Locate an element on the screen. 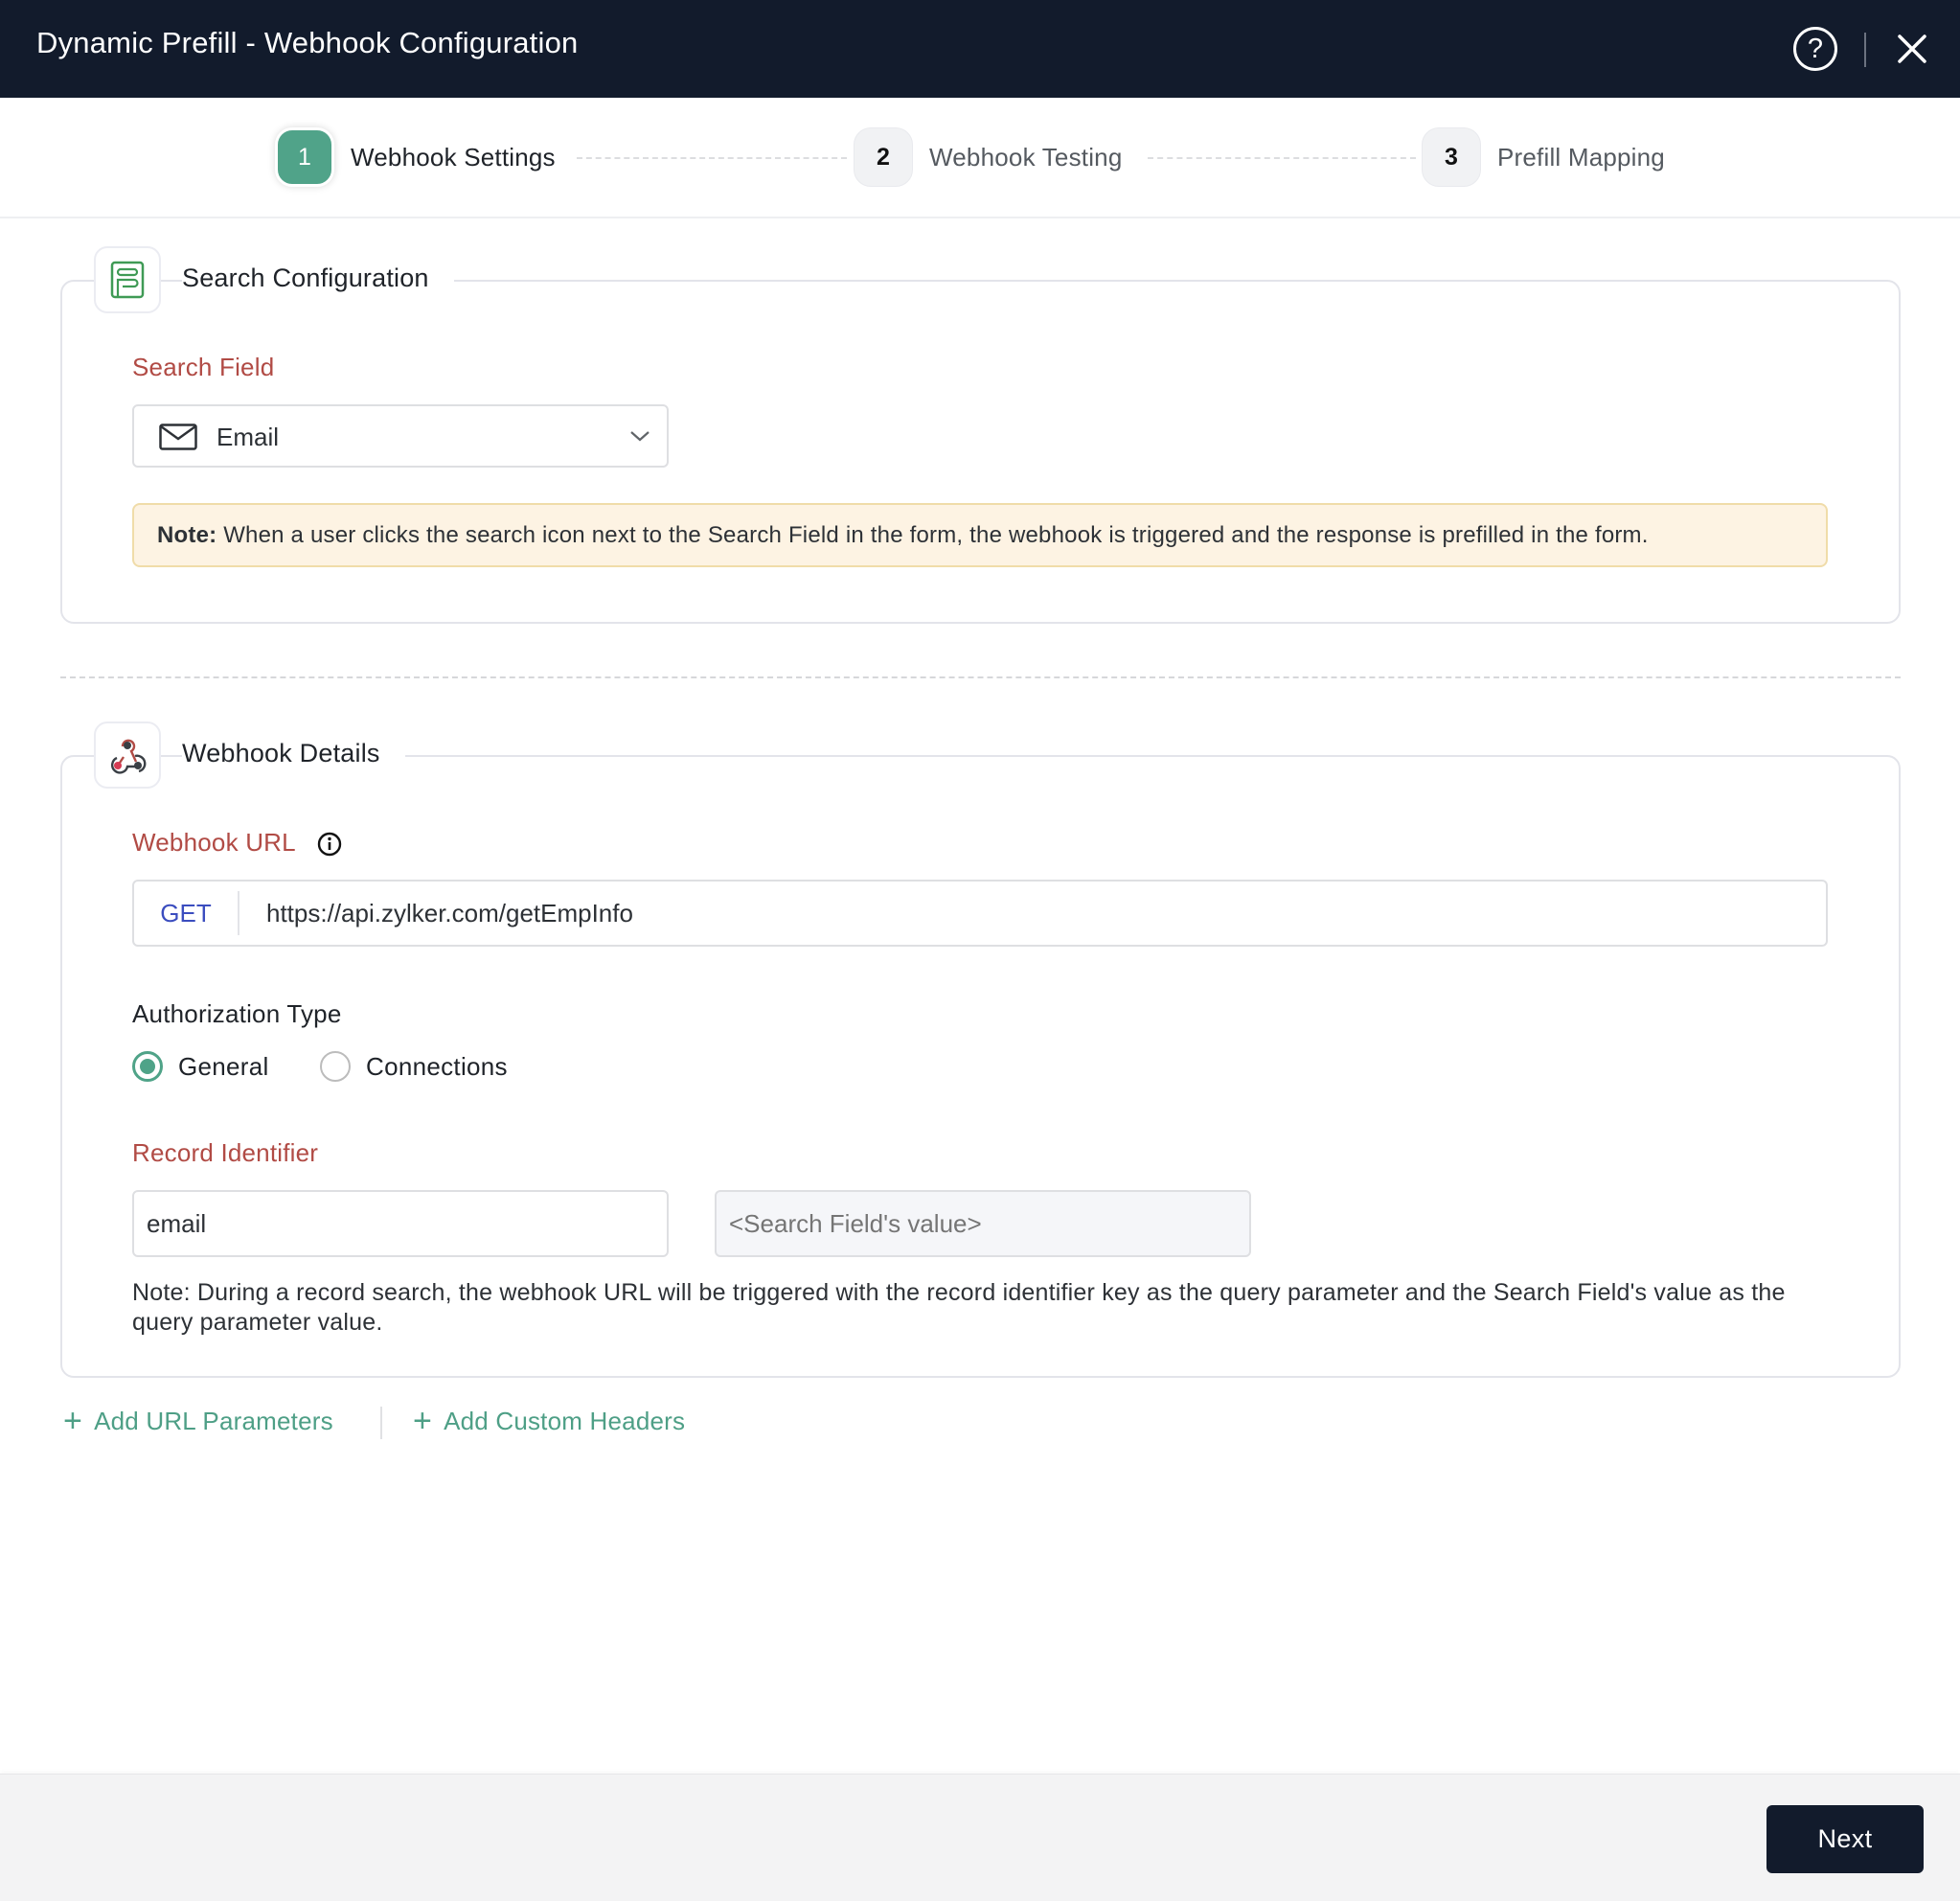 The width and height of the screenshot is (1960, 1901). section-divider is located at coordinates (980, 677).